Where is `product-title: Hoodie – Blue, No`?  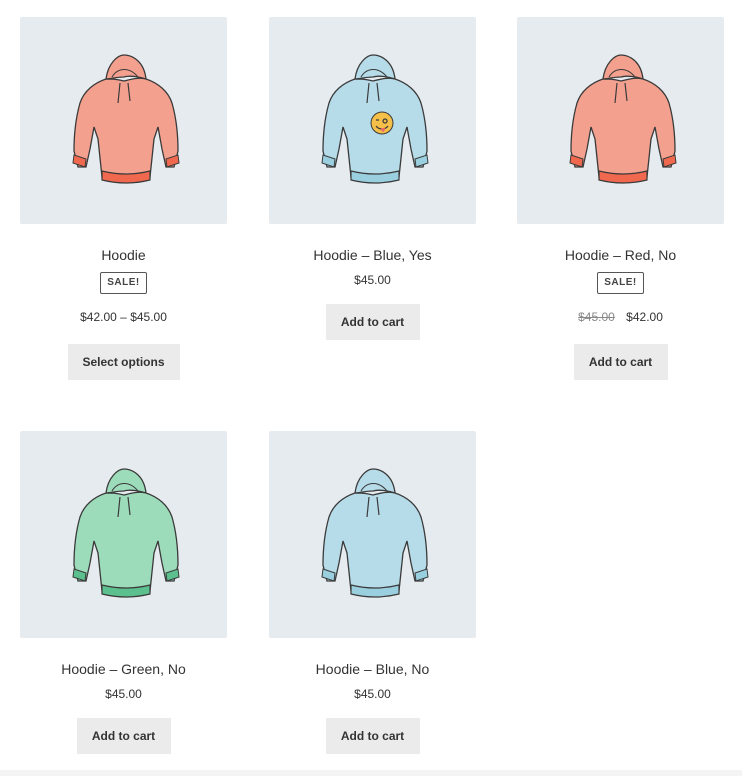 product-title: Hoodie – Blue, No is located at coordinates (372, 669).